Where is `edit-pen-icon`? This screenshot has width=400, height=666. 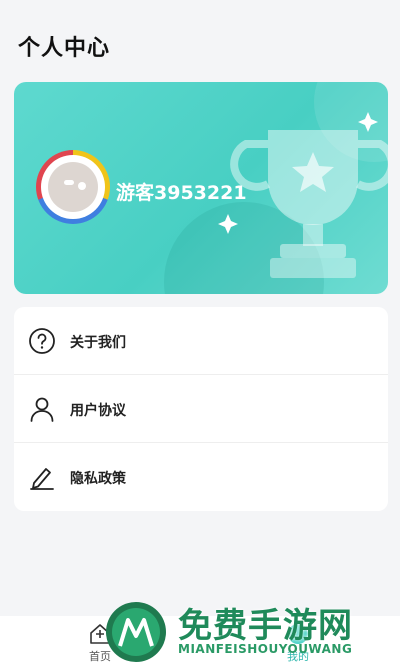 edit-pen-icon is located at coordinates (42, 479).